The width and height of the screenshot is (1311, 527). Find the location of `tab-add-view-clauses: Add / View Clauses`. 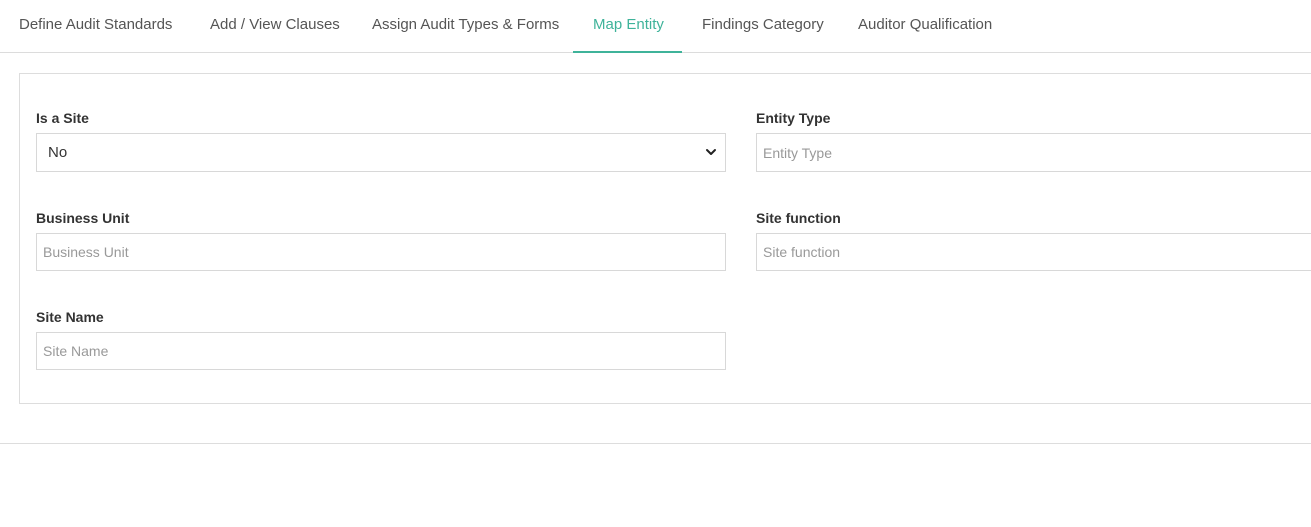

tab-add-view-clauses: Add / View Clauses is located at coordinates (275, 26).